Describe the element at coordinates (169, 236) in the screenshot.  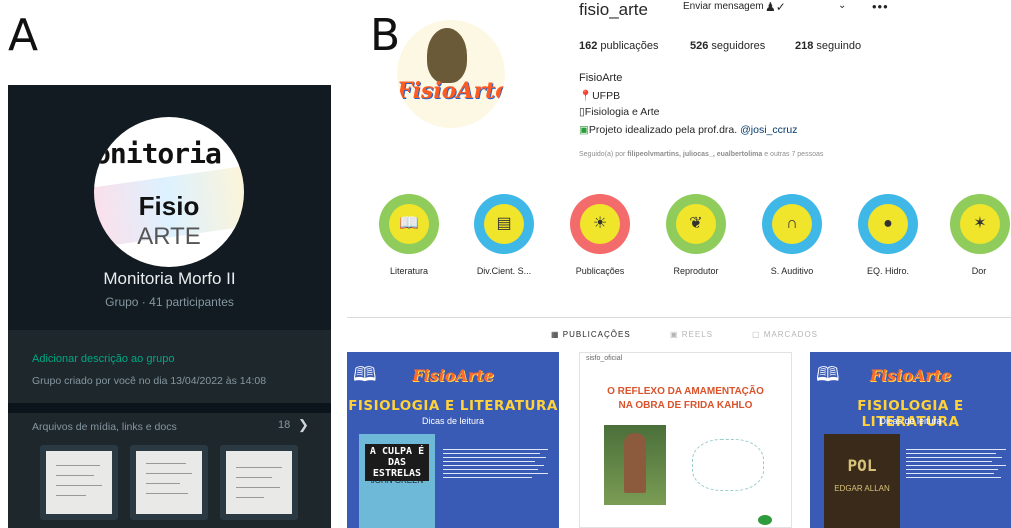
I see `avatar-text-line3: ARTE` at that location.